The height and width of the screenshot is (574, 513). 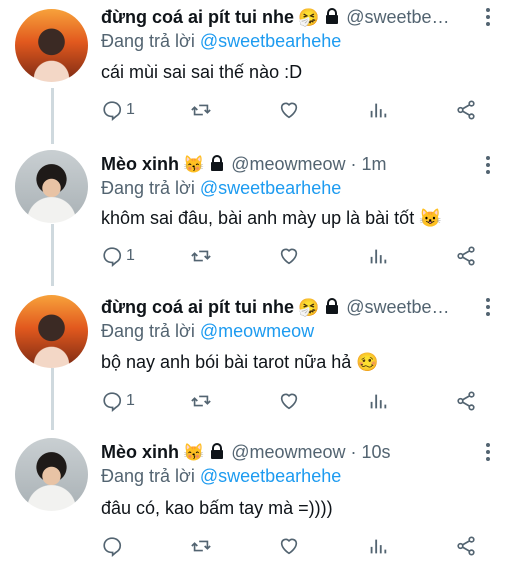 What do you see at coordinates (308, 164) in the screenshot?
I see `handle: @meowmeow · 1m` at bounding box center [308, 164].